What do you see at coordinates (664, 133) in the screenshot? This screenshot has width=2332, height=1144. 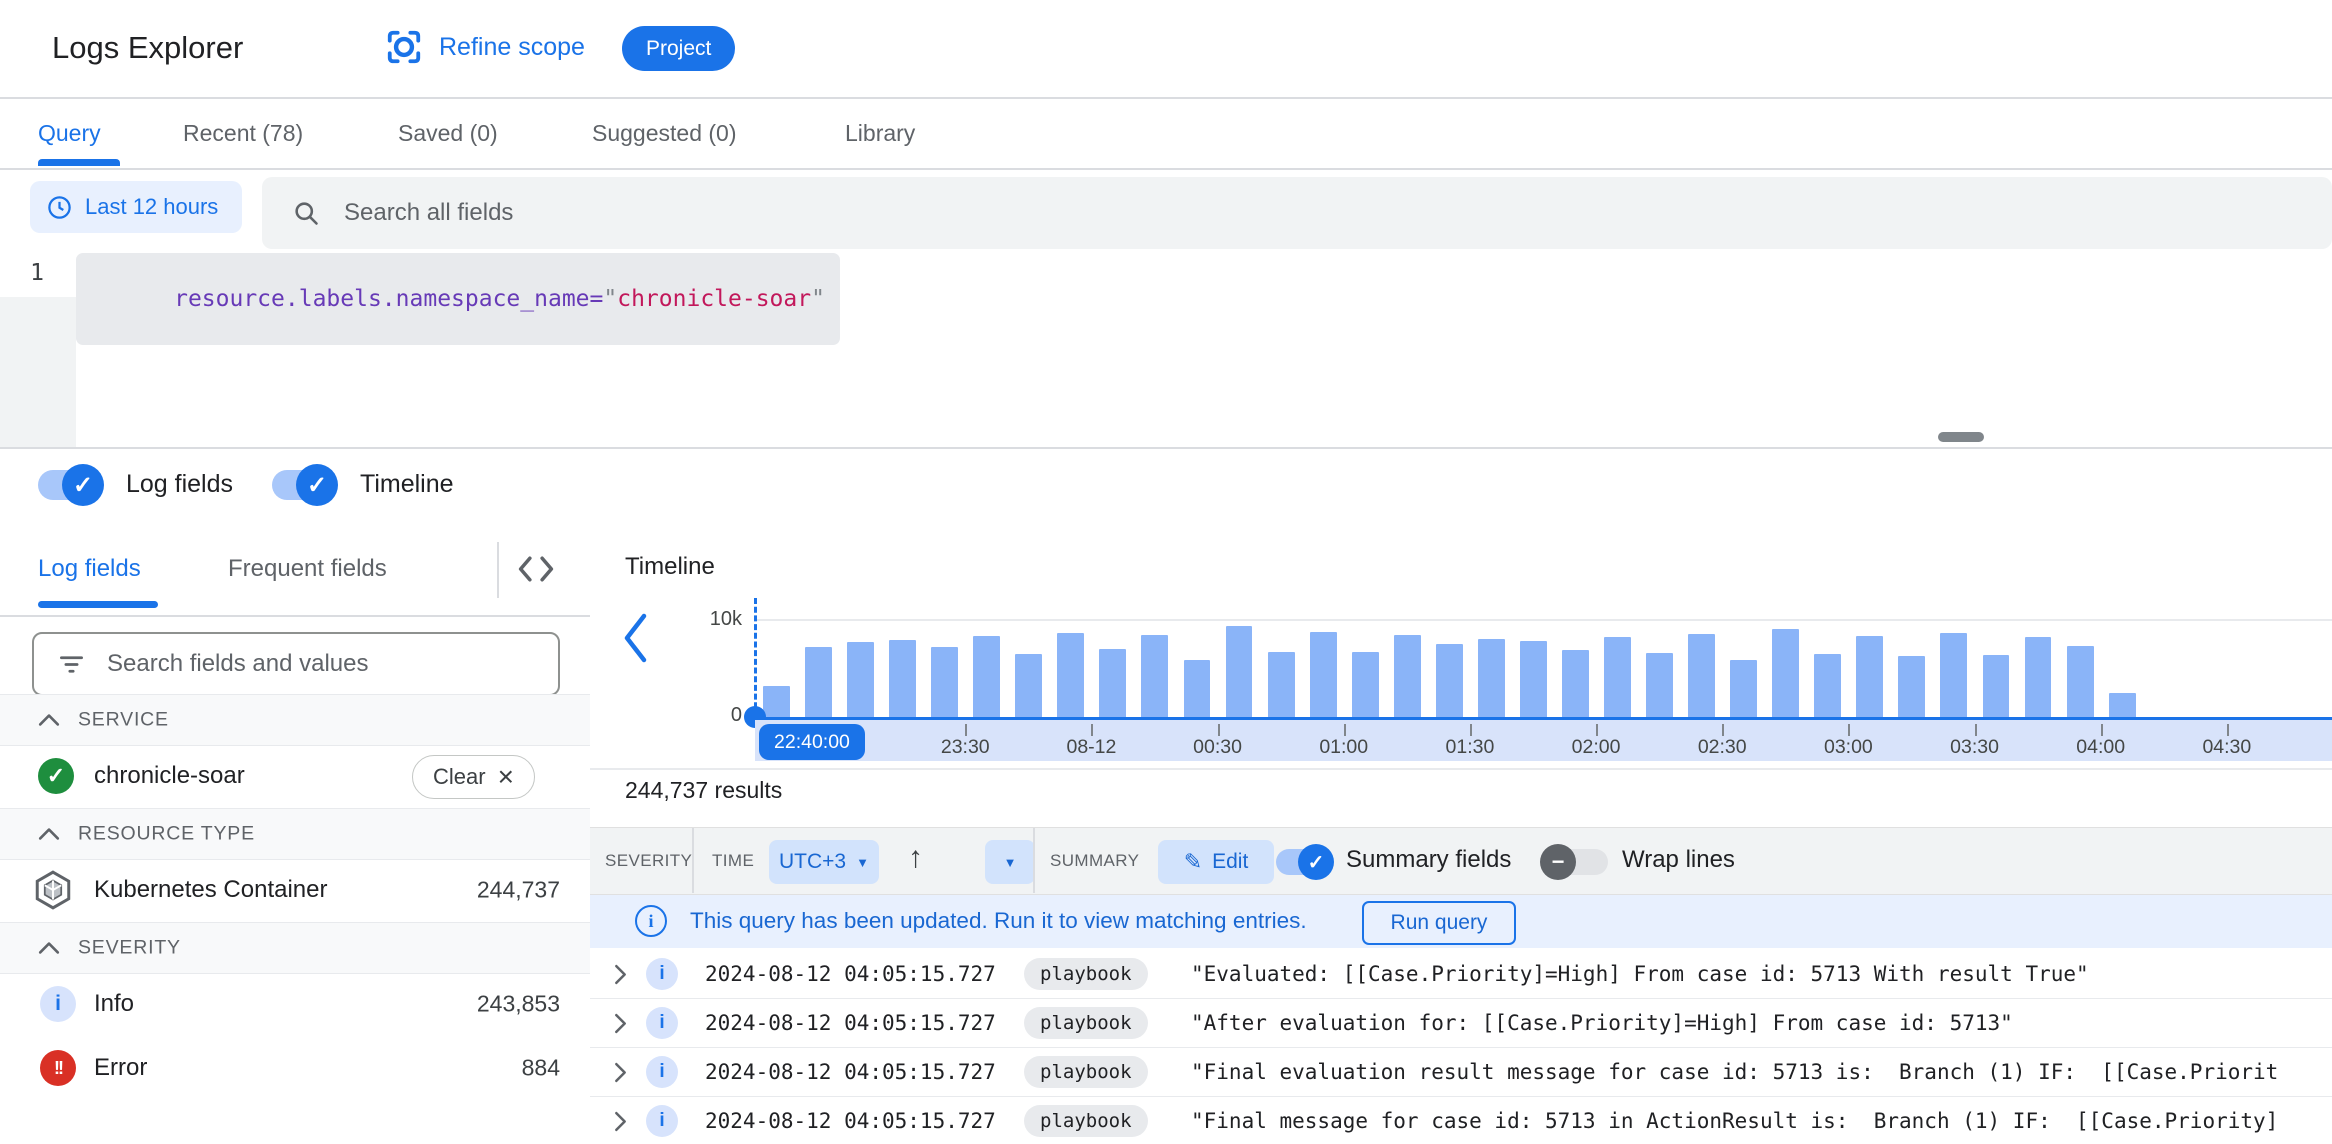 I see `tab-suggested: Suggested (0)` at bounding box center [664, 133].